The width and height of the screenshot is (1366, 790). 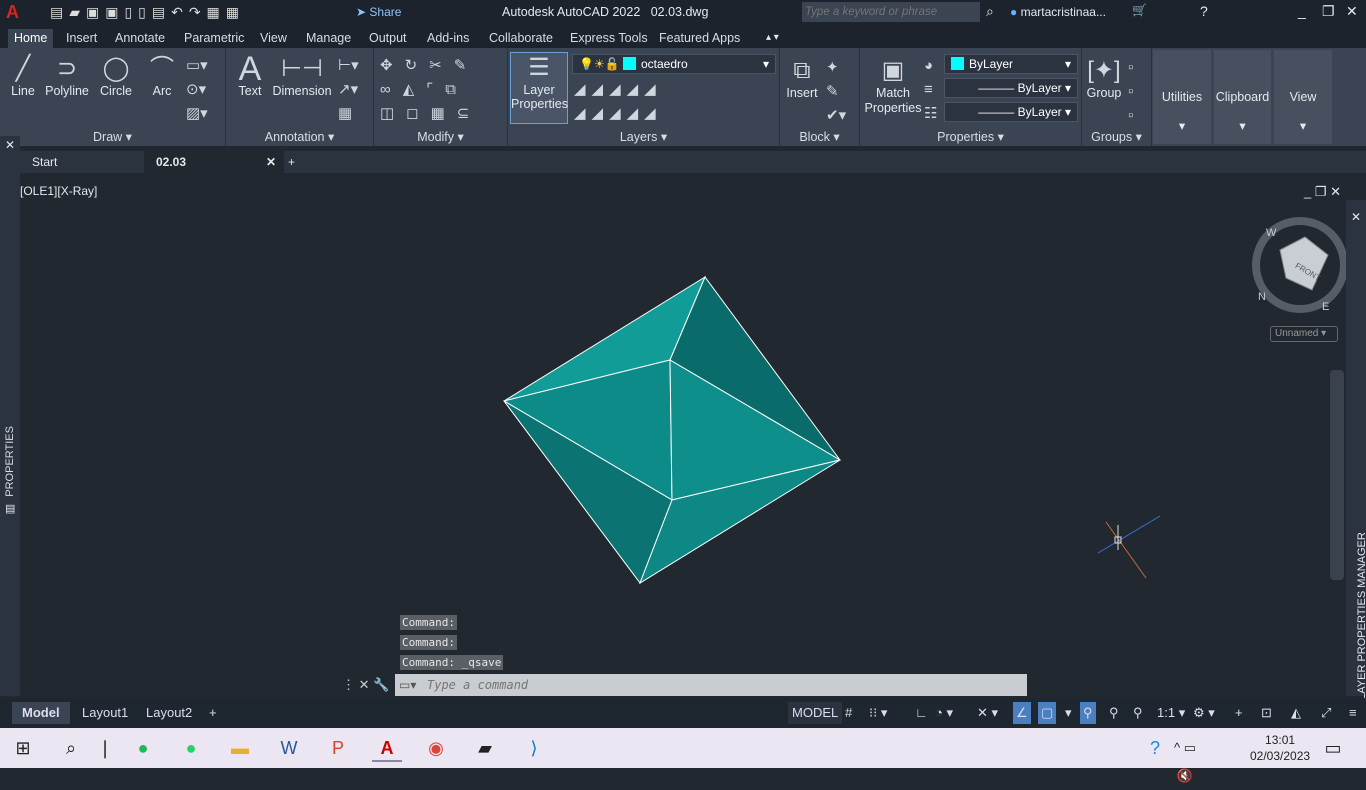 What do you see at coordinates (1138, 713) in the screenshot?
I see `annotation-monitor-icon: ⚲` at bounding box center [1138, 713].